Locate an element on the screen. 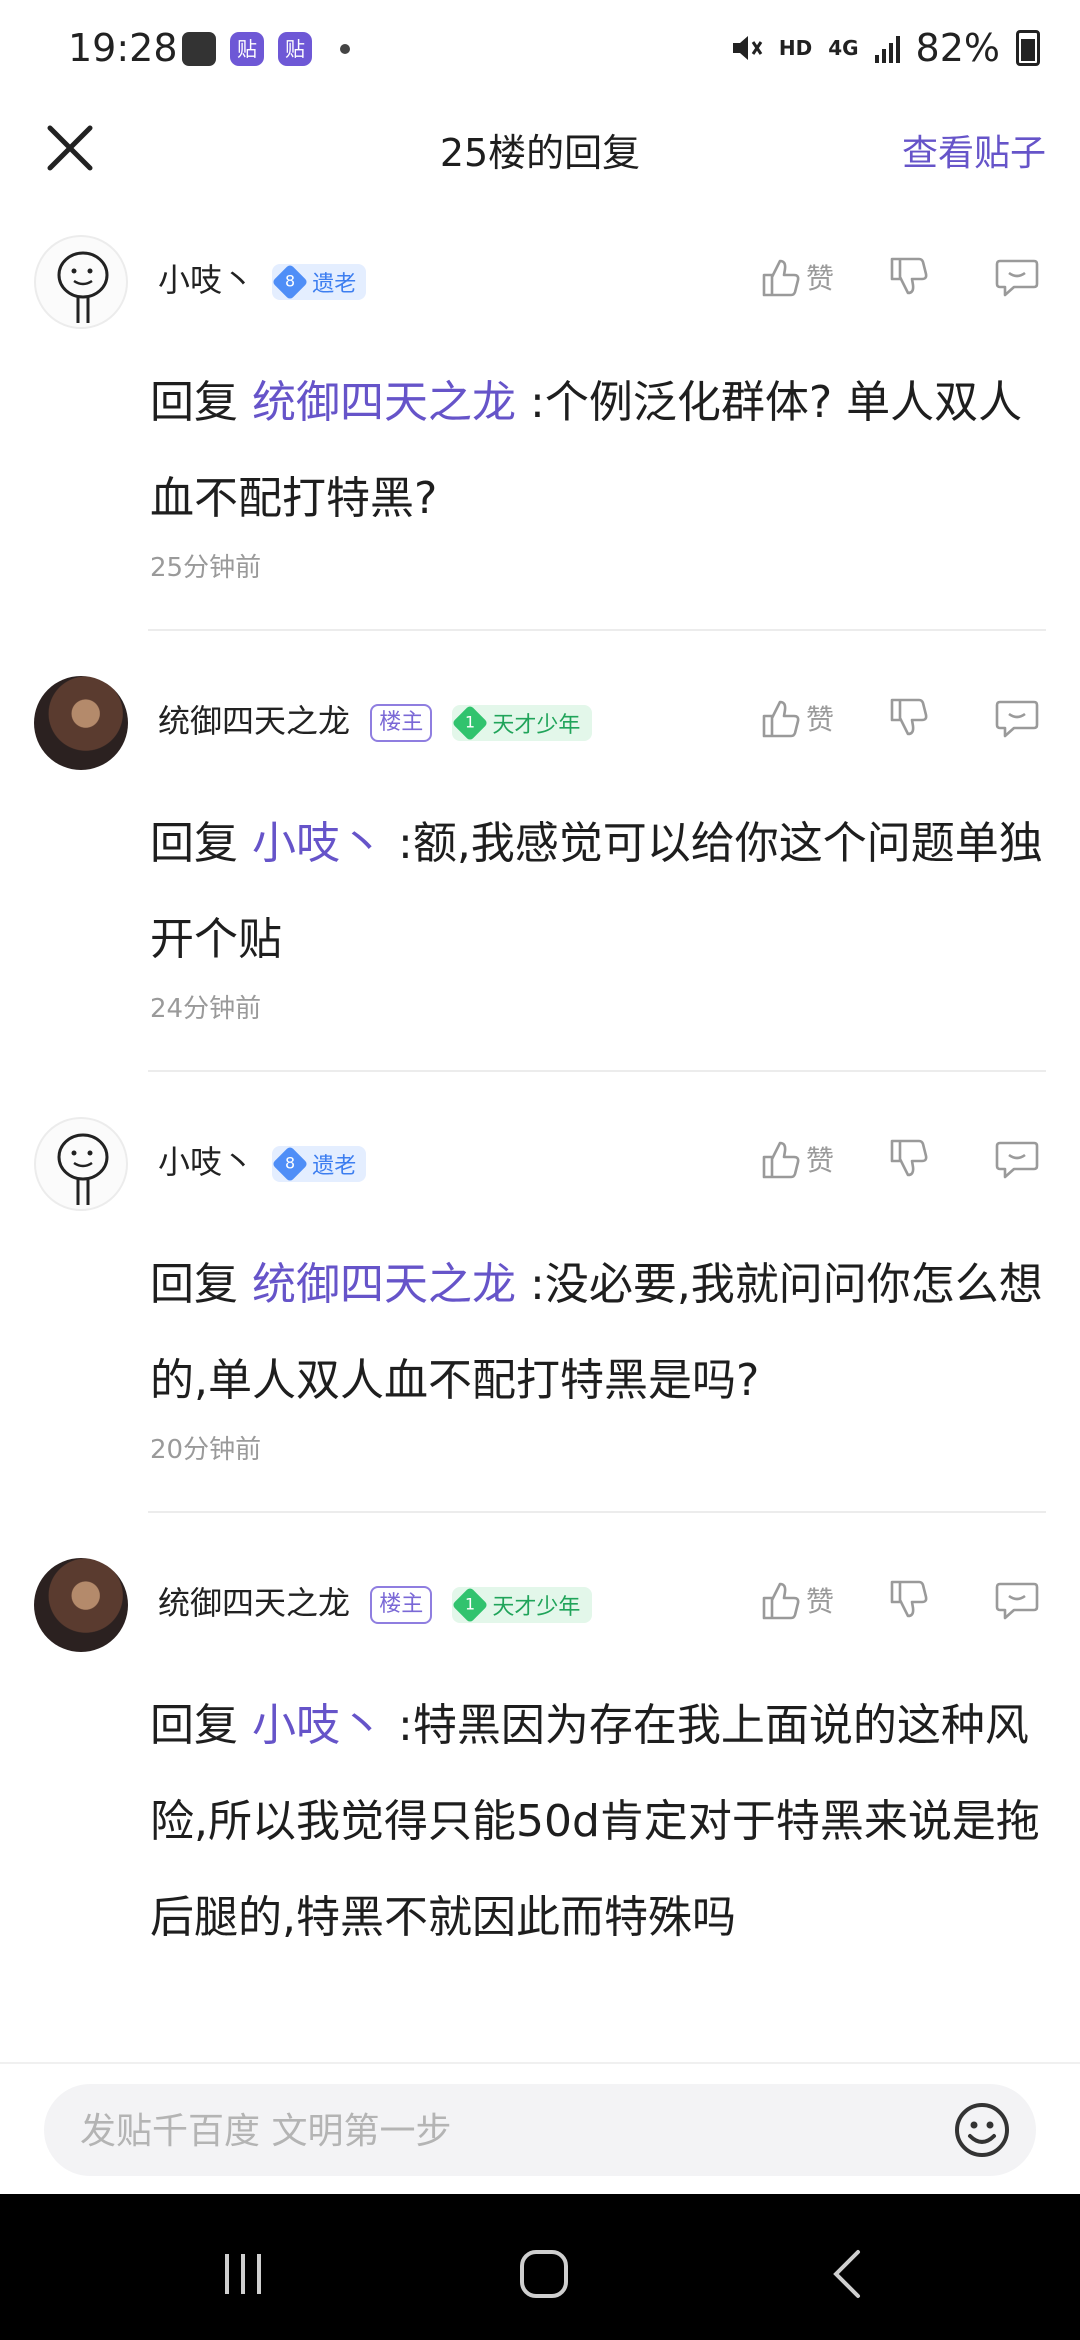 This screenshot has width=1080, height=2340. comment-time: 20分钟前 is located at coordinates (206, 1450).